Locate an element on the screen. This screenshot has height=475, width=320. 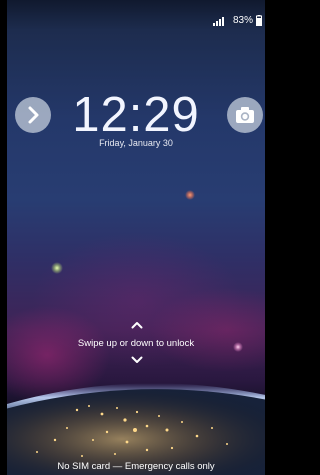
camera-shortcut-button is located at coordinates (245, 115).